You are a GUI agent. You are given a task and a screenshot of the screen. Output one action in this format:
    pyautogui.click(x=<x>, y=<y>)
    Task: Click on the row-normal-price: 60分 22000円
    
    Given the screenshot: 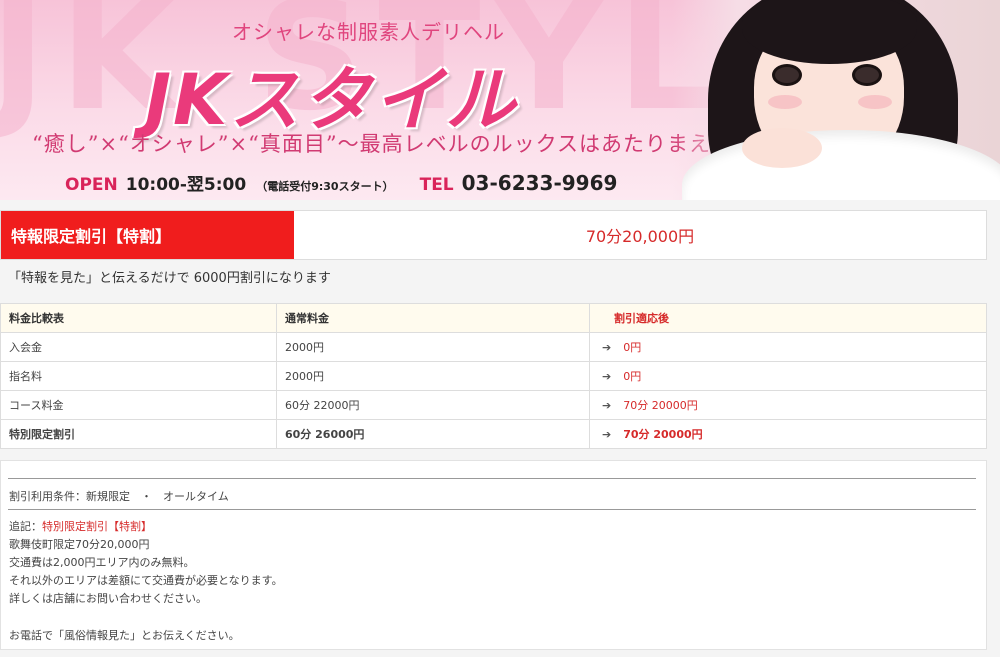 What is the action you would take?
    pyautogui.click(x=433, y=405)
    